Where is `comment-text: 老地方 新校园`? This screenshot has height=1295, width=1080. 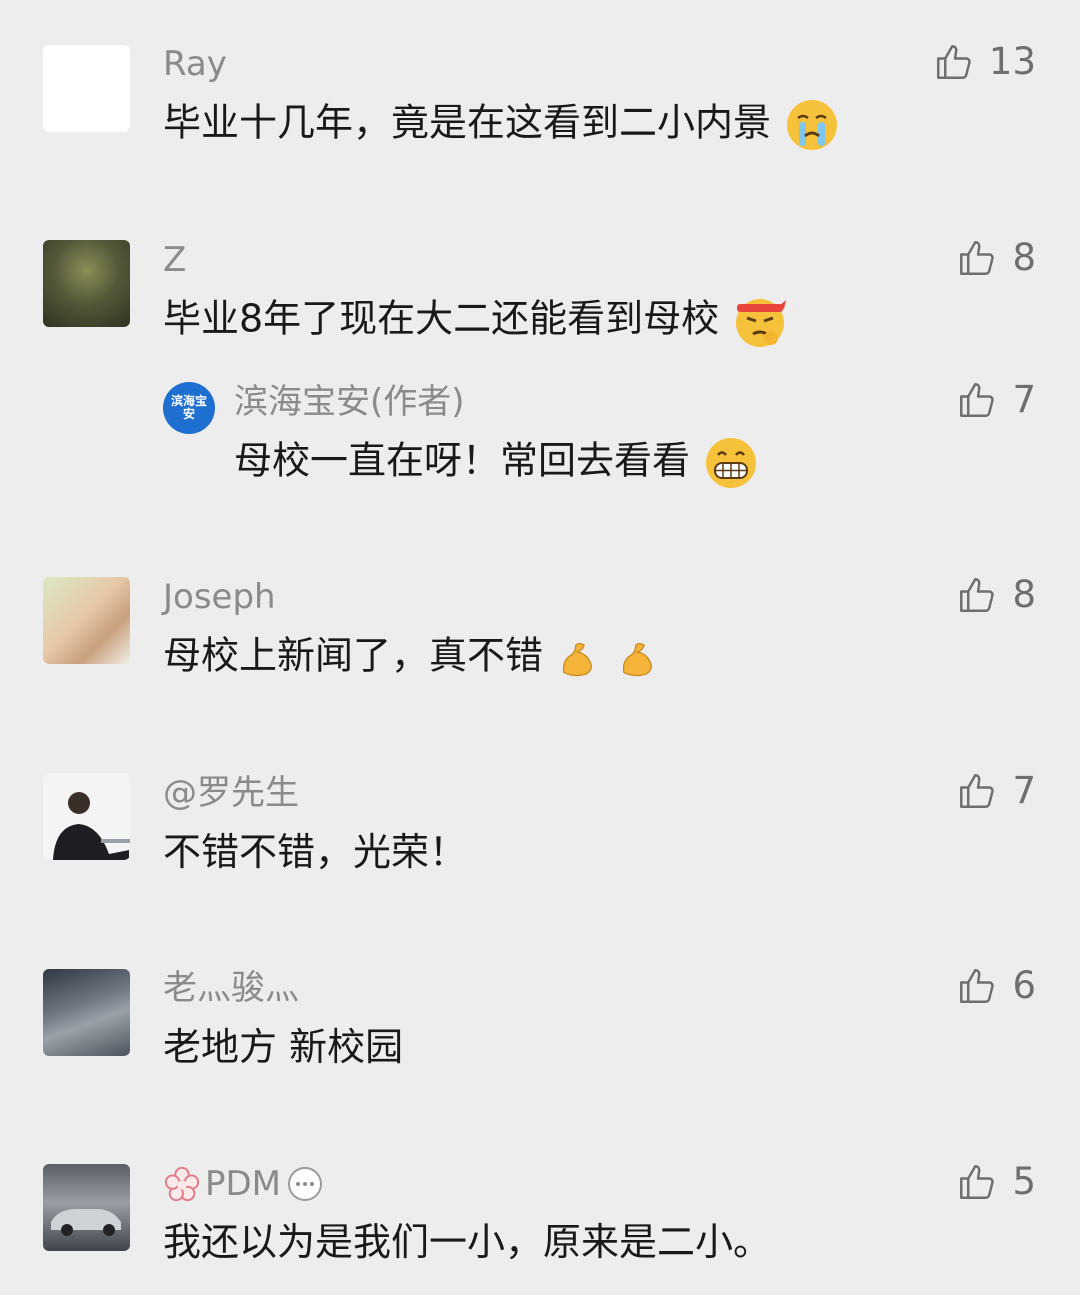
comment-text: 老地方 新校园 is located at coordinates (283, 1047).